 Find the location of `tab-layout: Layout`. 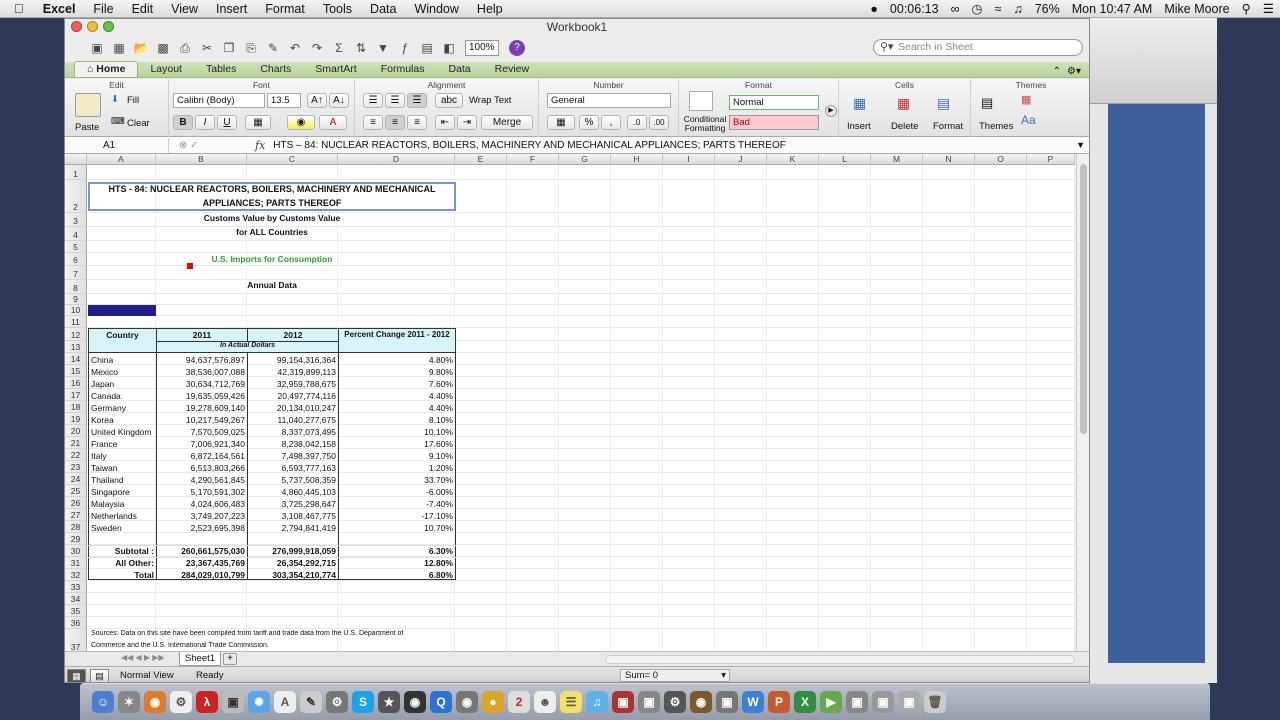

tab-layout: Layout is located at coordinates (166, 69).